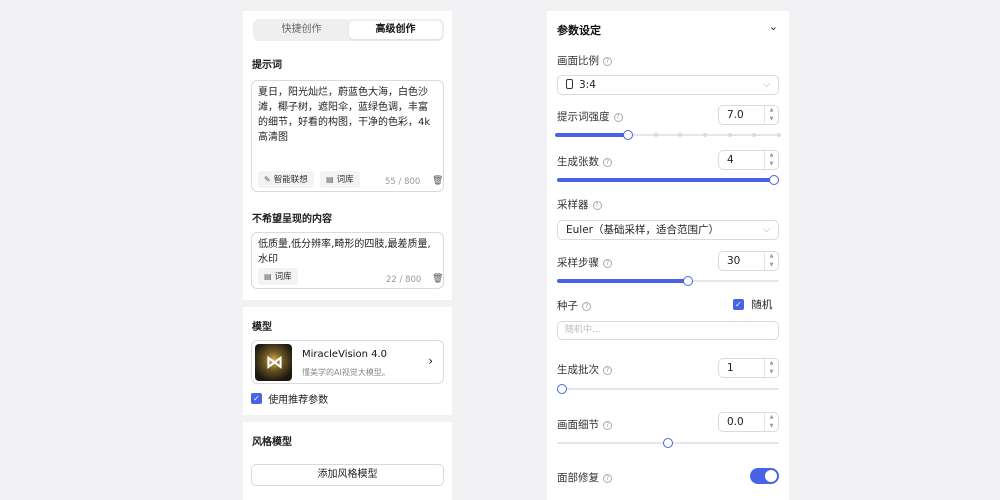  Describe the element at coordinates (748, 422) in the screenshot. I see `detail-stepper: 0.0 ▲ ▼` at that location.